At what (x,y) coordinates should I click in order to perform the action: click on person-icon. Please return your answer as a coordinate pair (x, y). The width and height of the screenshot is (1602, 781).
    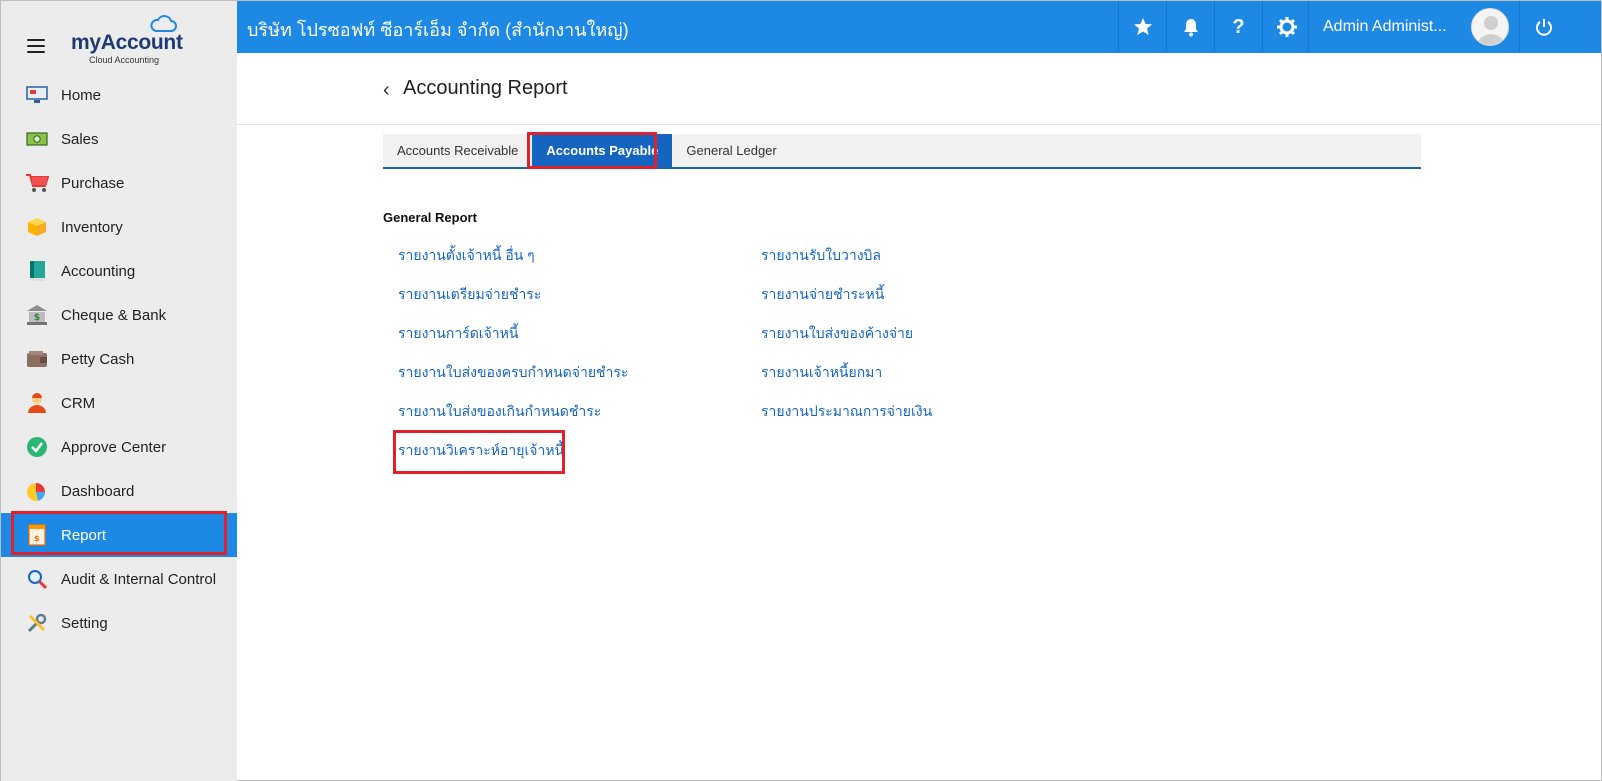
    Looking at the image, I should click on (37, 403).